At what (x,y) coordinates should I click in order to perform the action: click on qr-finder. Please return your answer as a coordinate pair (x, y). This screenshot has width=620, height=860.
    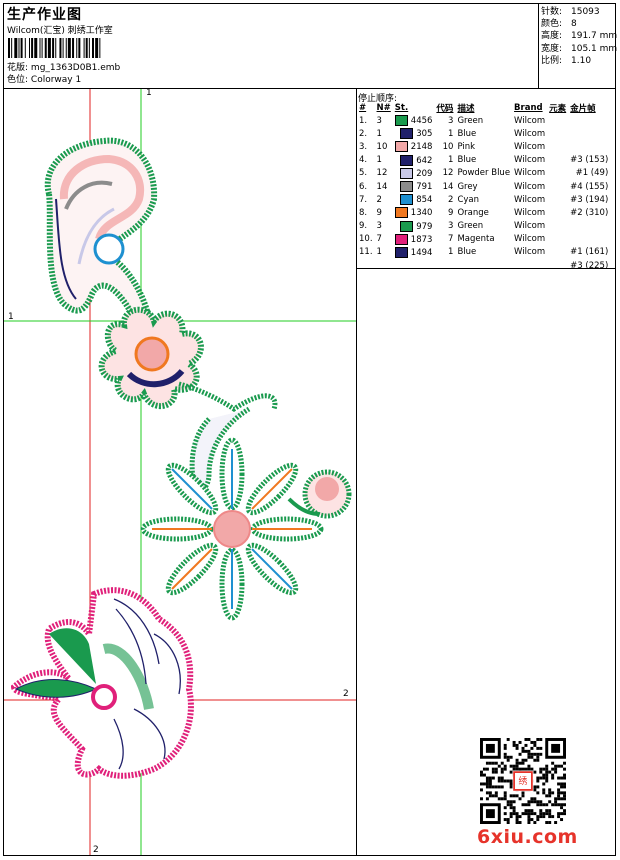
    Looking at the image, I should click on (490, 814).